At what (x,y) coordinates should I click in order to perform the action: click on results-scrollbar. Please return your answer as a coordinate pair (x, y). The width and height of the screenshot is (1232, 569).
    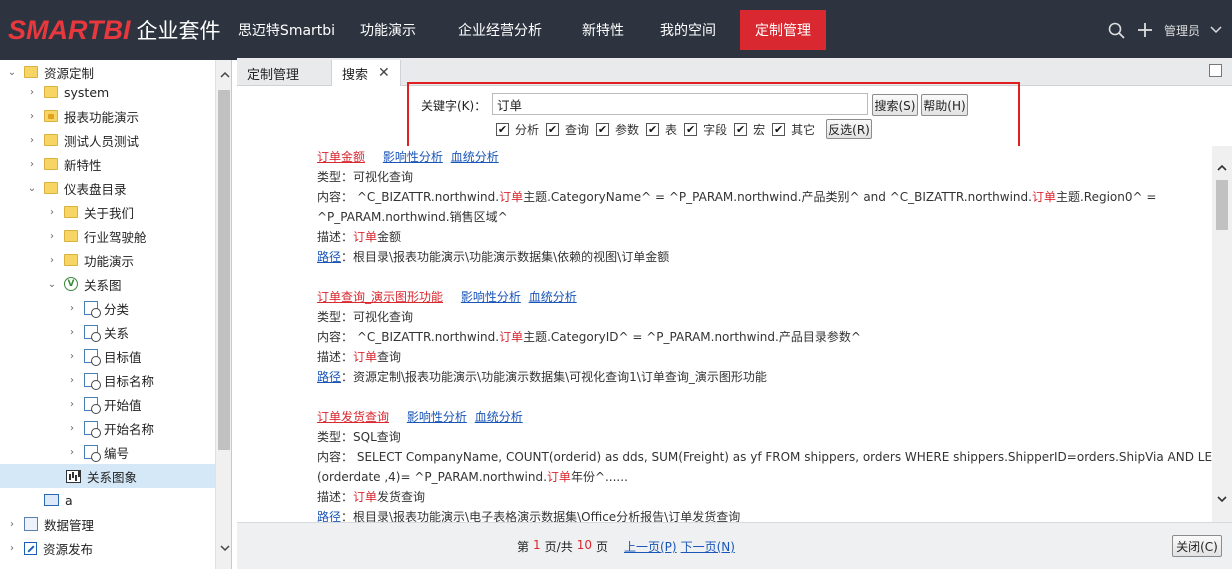
    Looking at the image, I should click on (1222, 334).